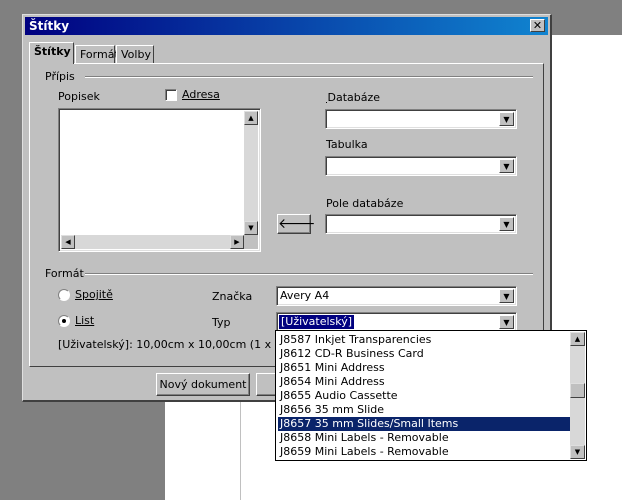 This screenshot has height=500, width=622. Describe the element at coordinates (152, 242) in the screenshot. I see `horizontal-scrollbar-track` at that location.